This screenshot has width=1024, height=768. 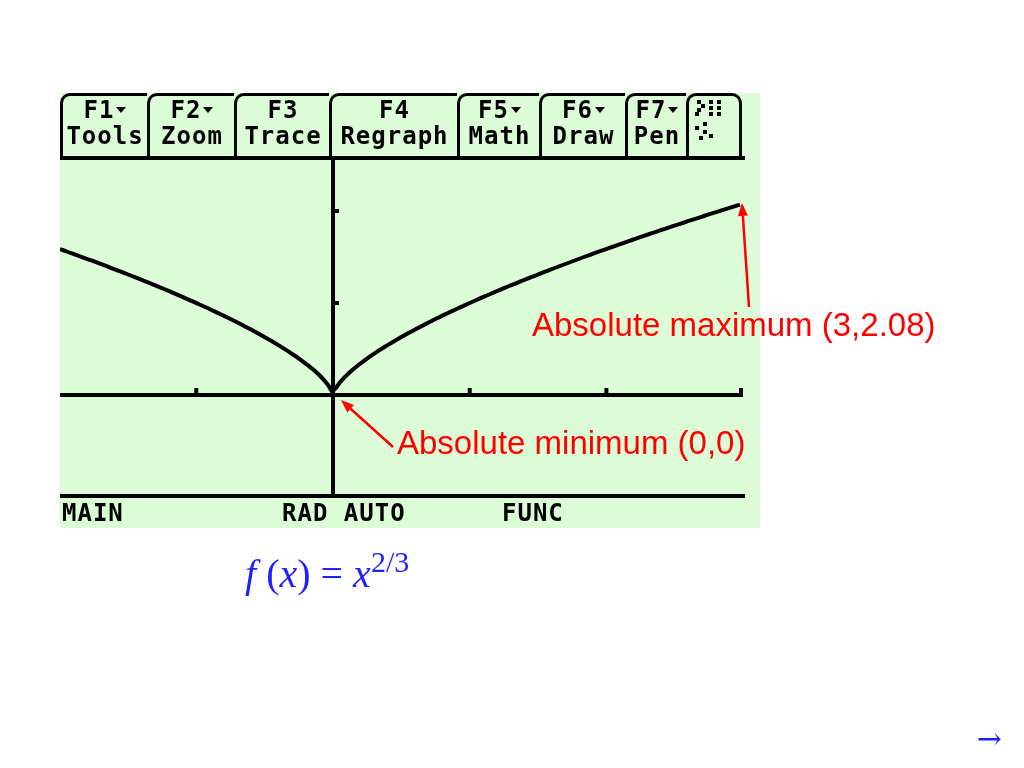 I want to click on menu-tab: F1 Tools, so click(x=103, y=124).